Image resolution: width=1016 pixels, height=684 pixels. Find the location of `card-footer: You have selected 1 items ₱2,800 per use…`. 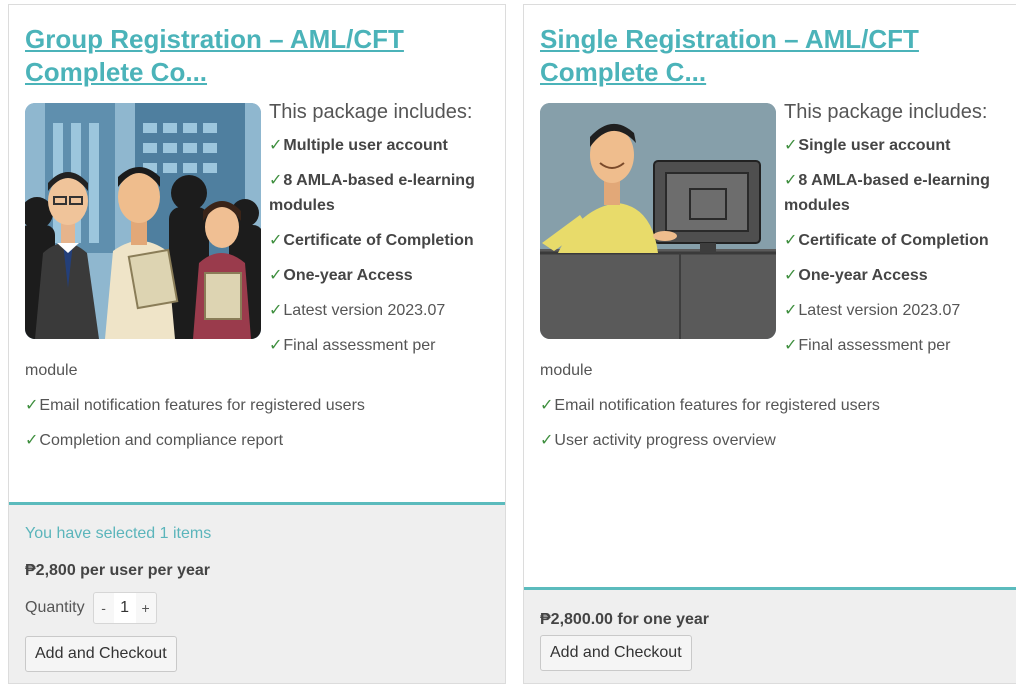

card-footer: You have selected 1 items ₱2,800 per use… is located at coordinates (257, 592).